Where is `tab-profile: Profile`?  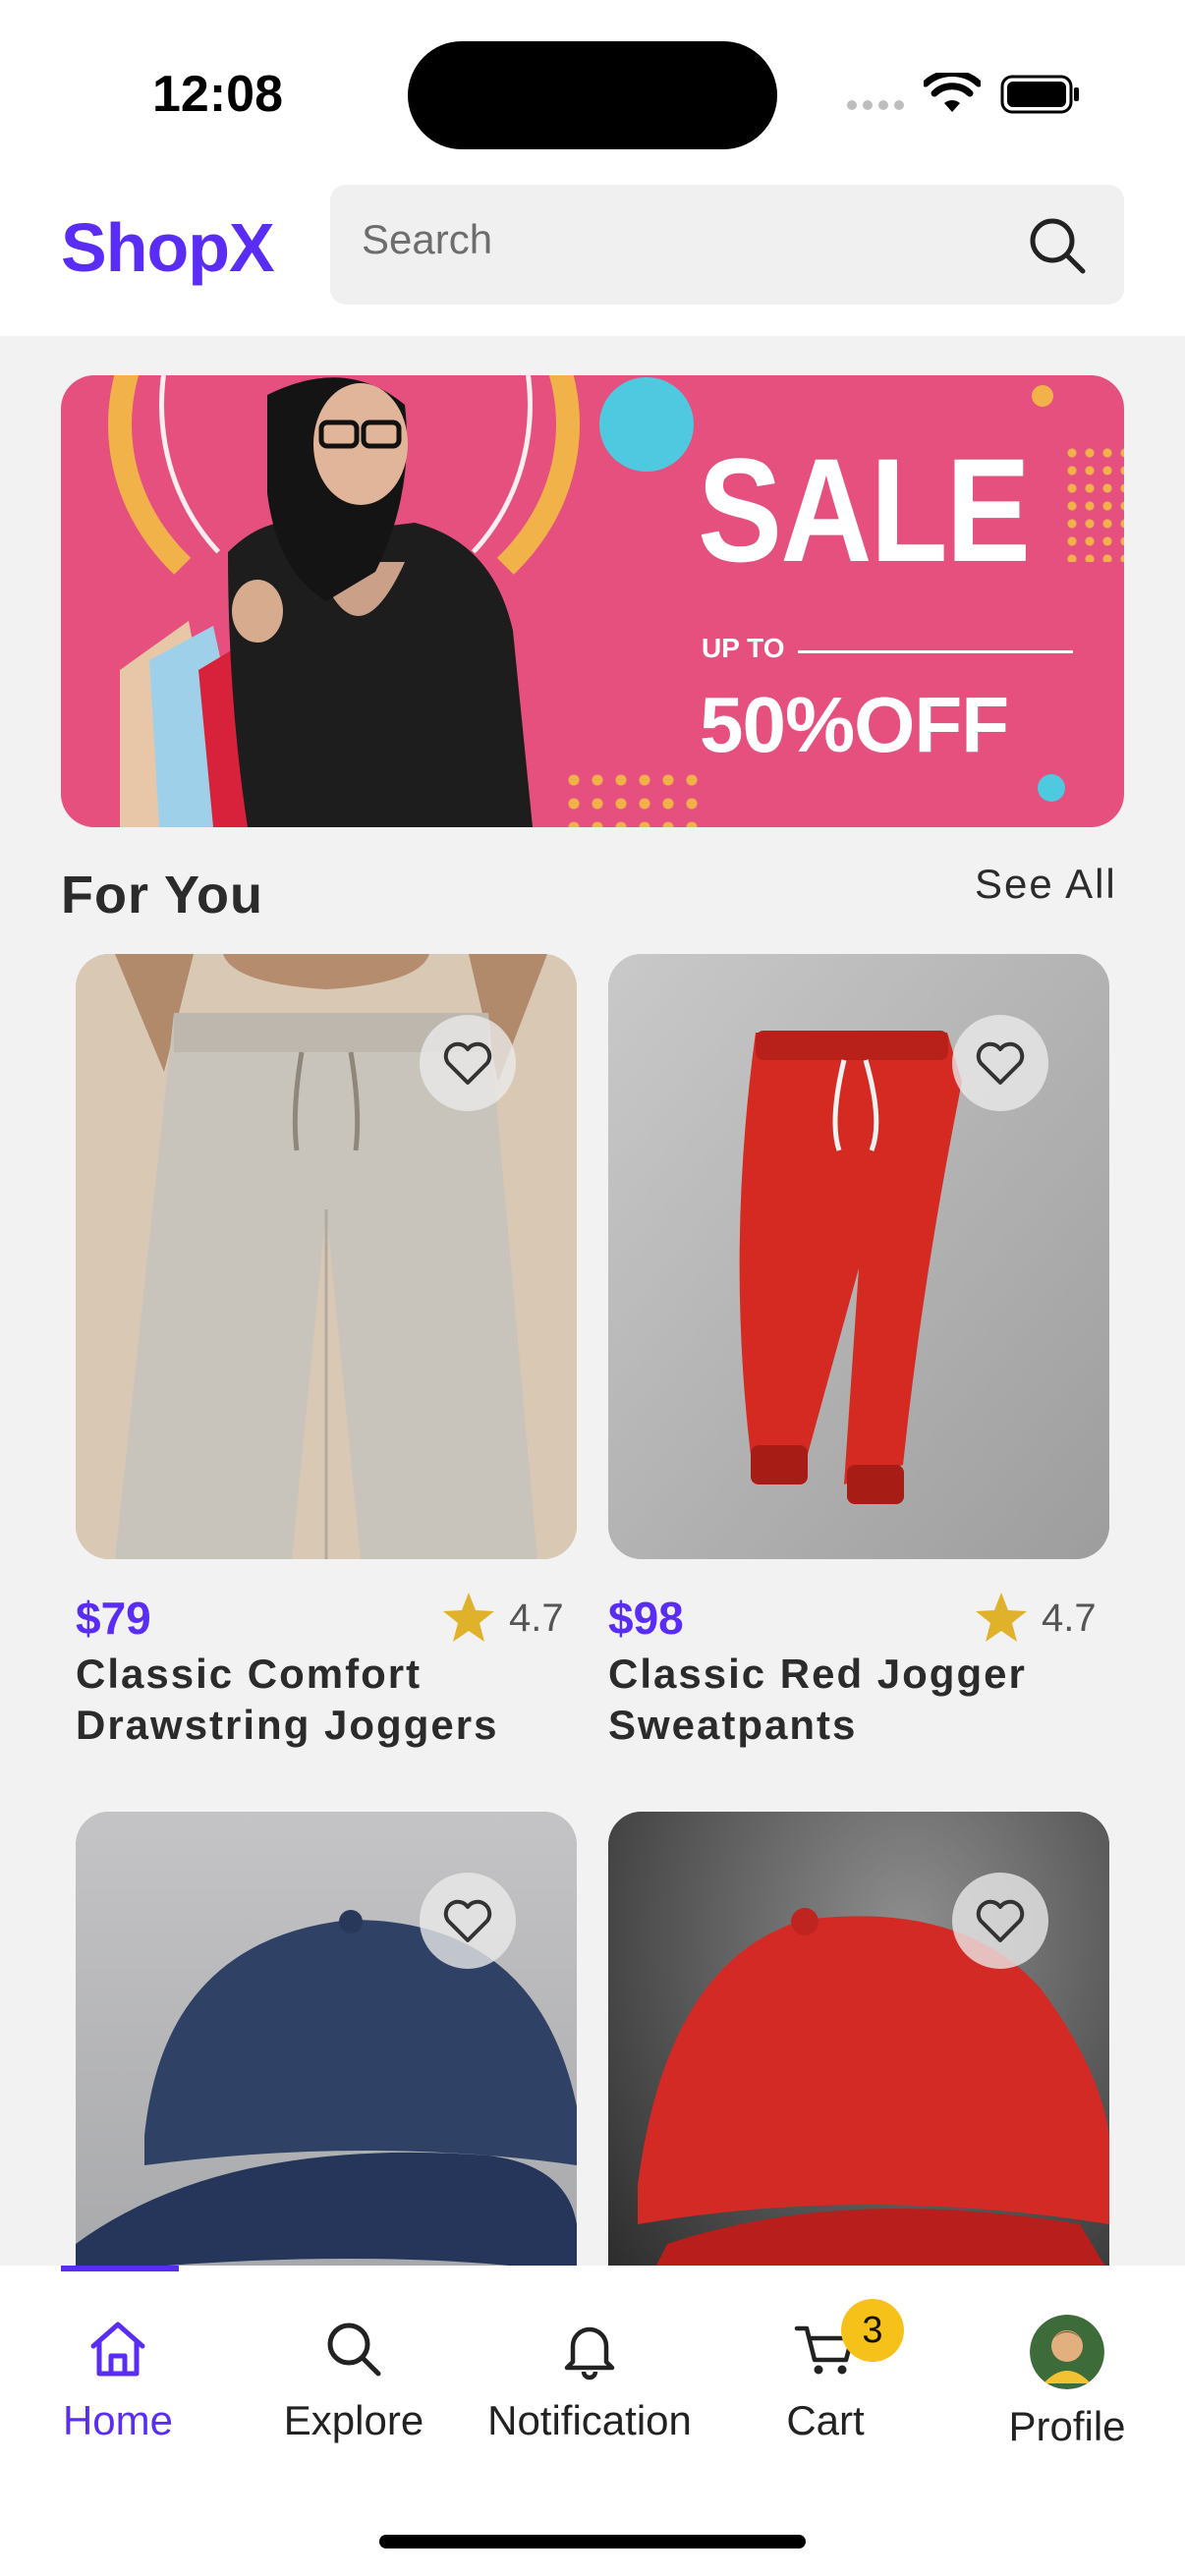
tab-profile: Profile is located at coordinates (1067, 2382).